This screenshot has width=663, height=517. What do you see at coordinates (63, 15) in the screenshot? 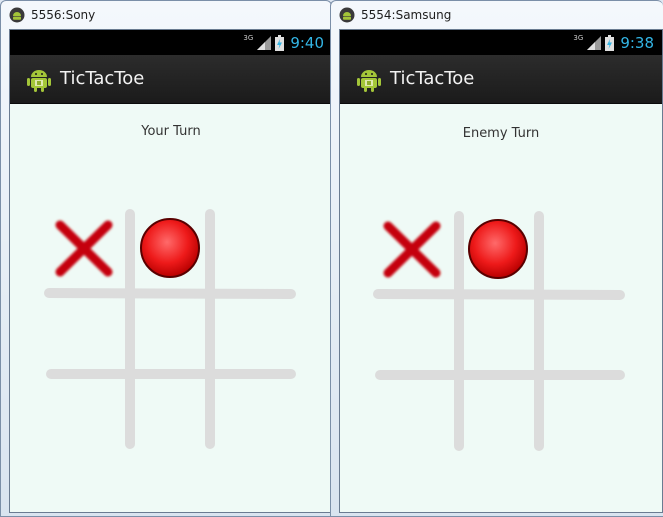
I see `window-title: 5556:Sony` at bounding box center [63, 15].